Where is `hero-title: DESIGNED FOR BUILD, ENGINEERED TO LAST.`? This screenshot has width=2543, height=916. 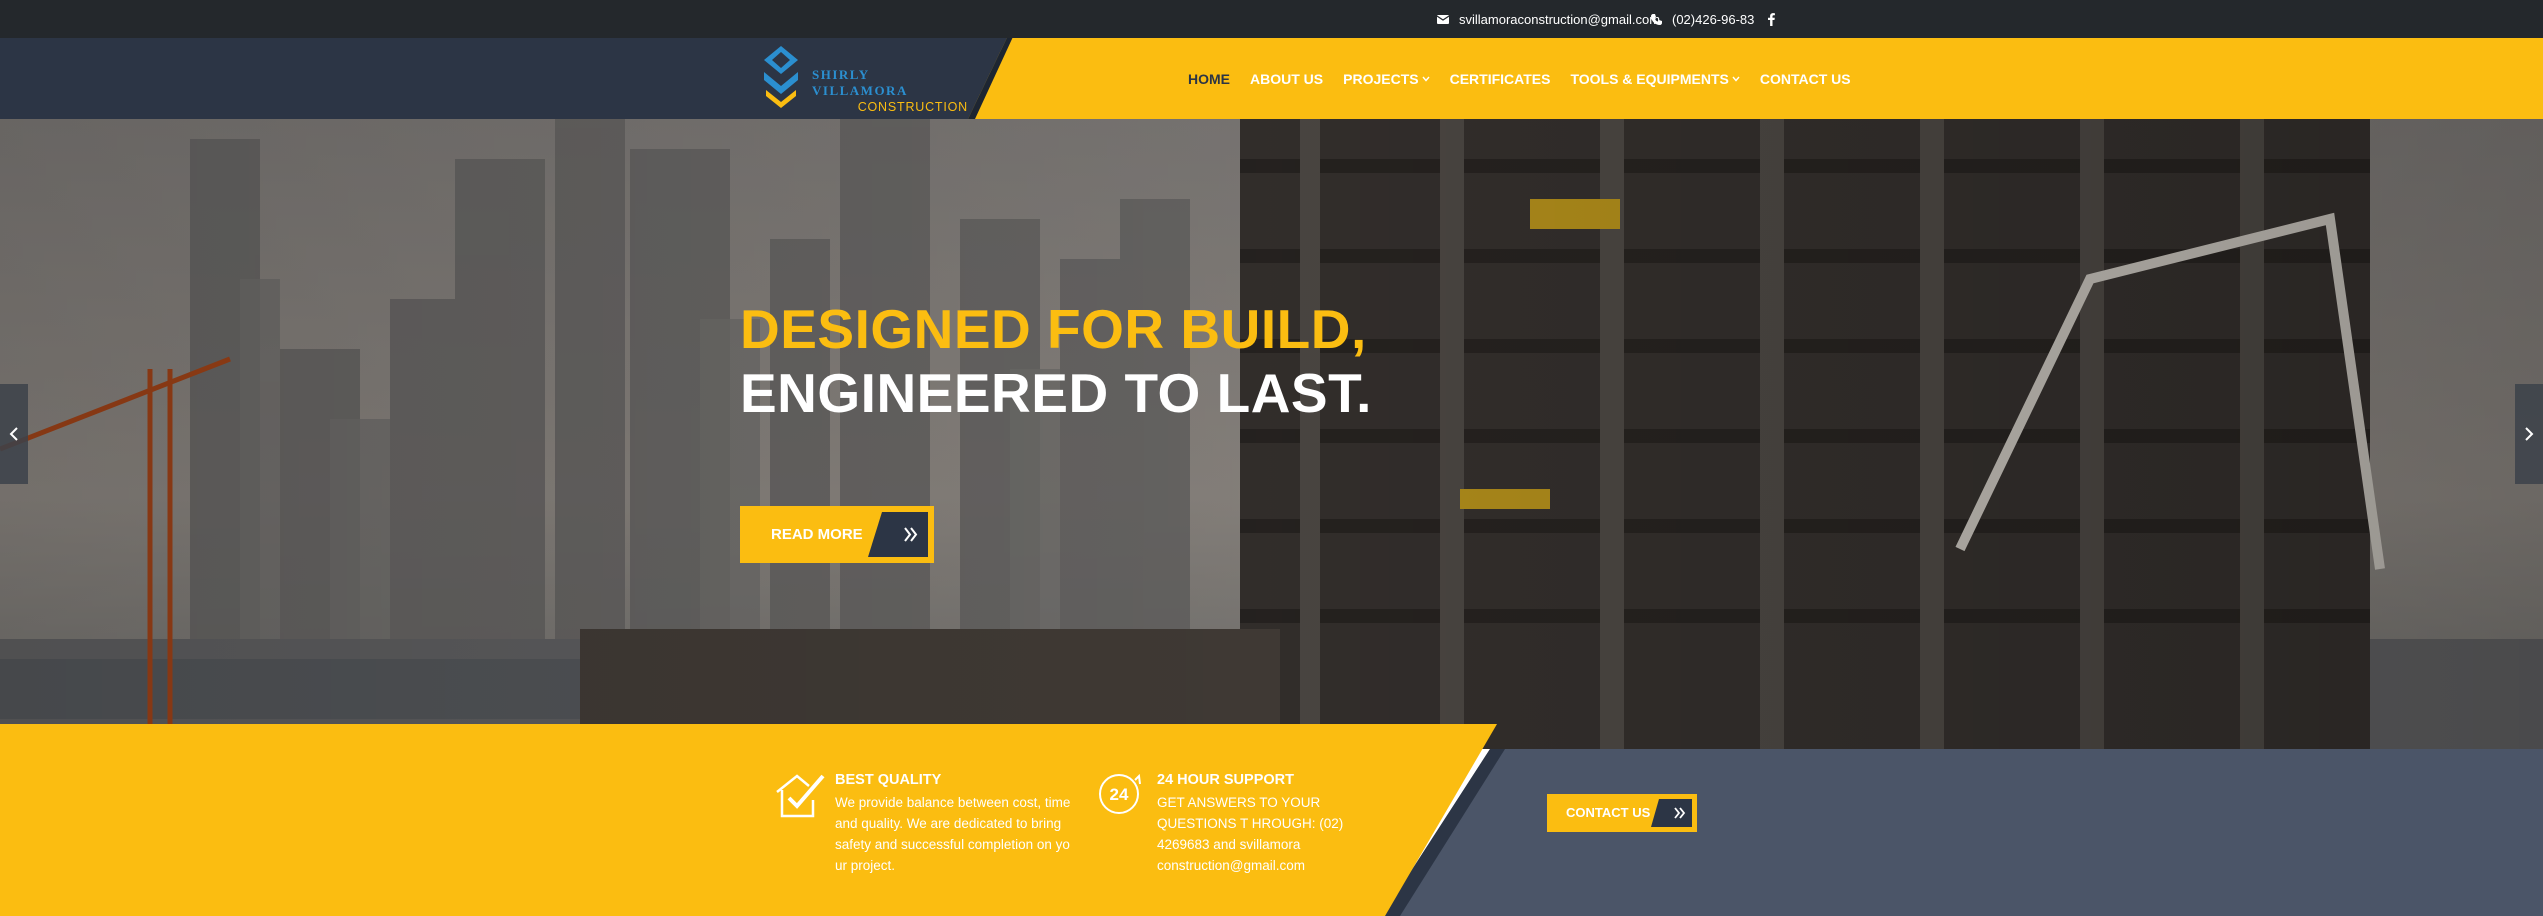
hero-title: DESIGNED FOR BUILD, ENGINEERED TO LAST. is located at coordinates (1056, 361).